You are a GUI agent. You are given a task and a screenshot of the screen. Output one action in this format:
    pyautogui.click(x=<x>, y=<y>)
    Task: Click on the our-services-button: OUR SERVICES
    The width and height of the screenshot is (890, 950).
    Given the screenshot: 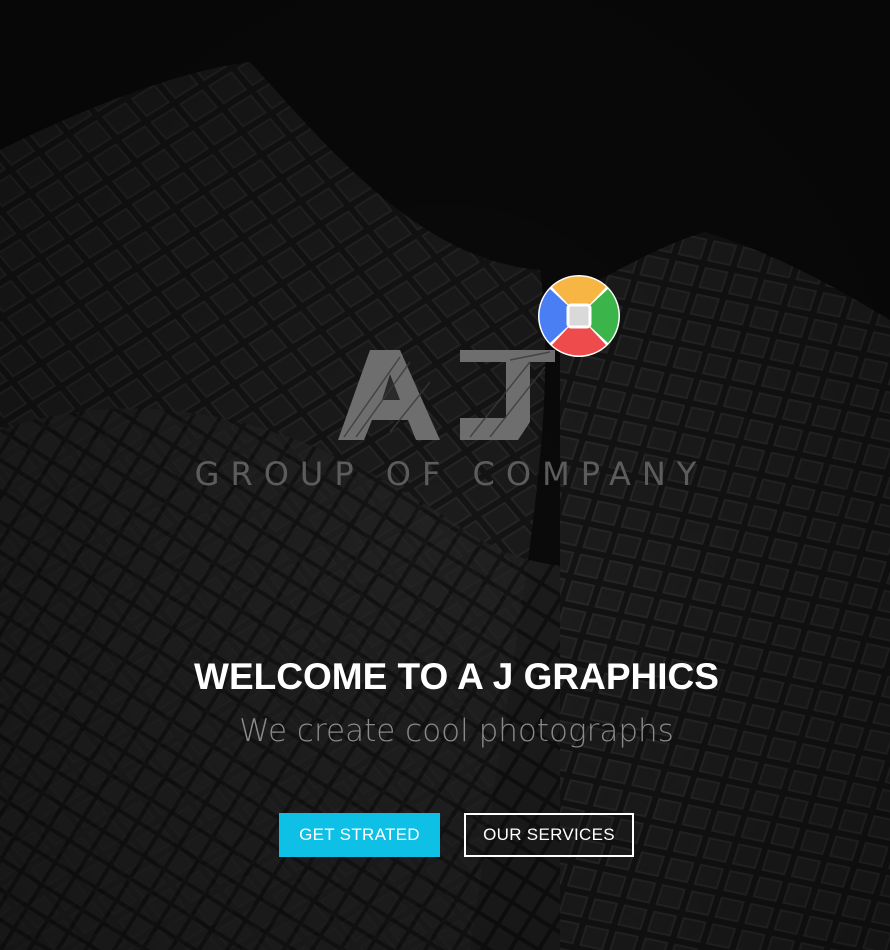 What is the action you would take?
    pyautogui.click(x=549, y=835)
    